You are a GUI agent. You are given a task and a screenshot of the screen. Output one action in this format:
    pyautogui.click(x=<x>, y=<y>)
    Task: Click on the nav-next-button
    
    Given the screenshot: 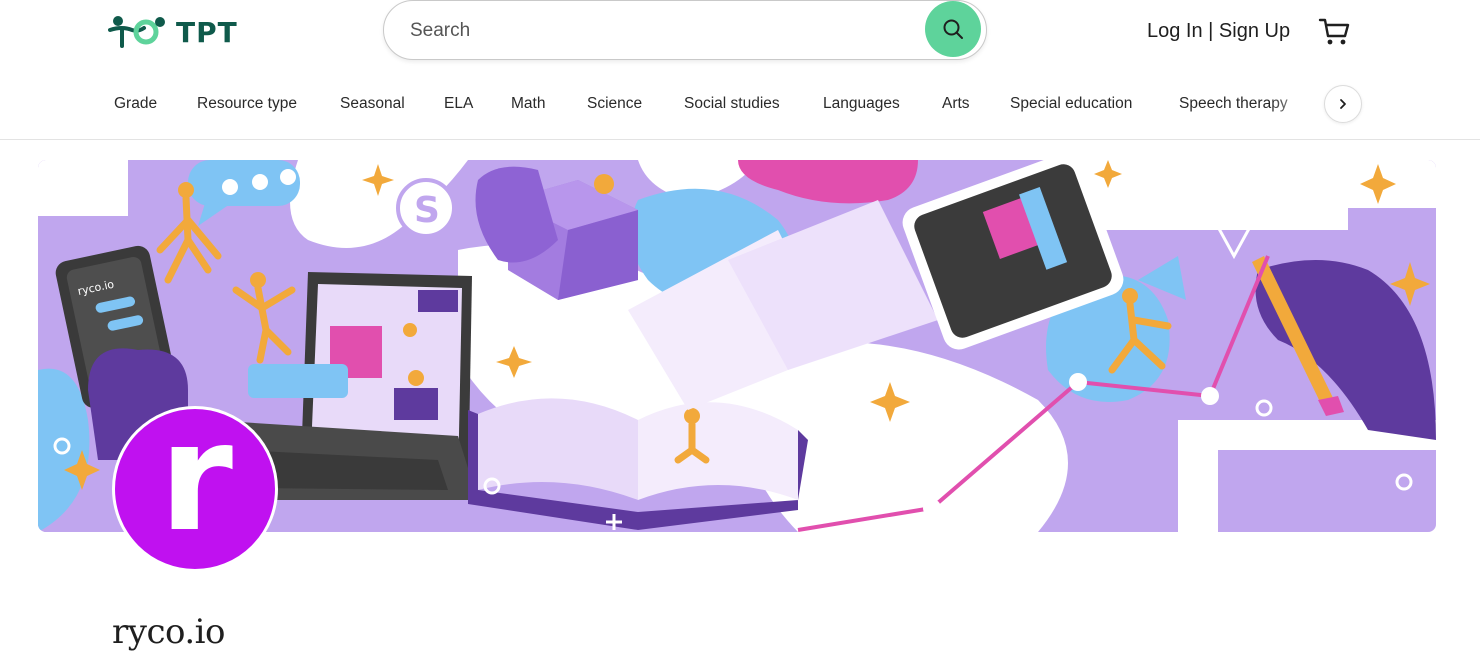 What is the action you would take?
    pyautogui.click(x=1343, y=104)
    